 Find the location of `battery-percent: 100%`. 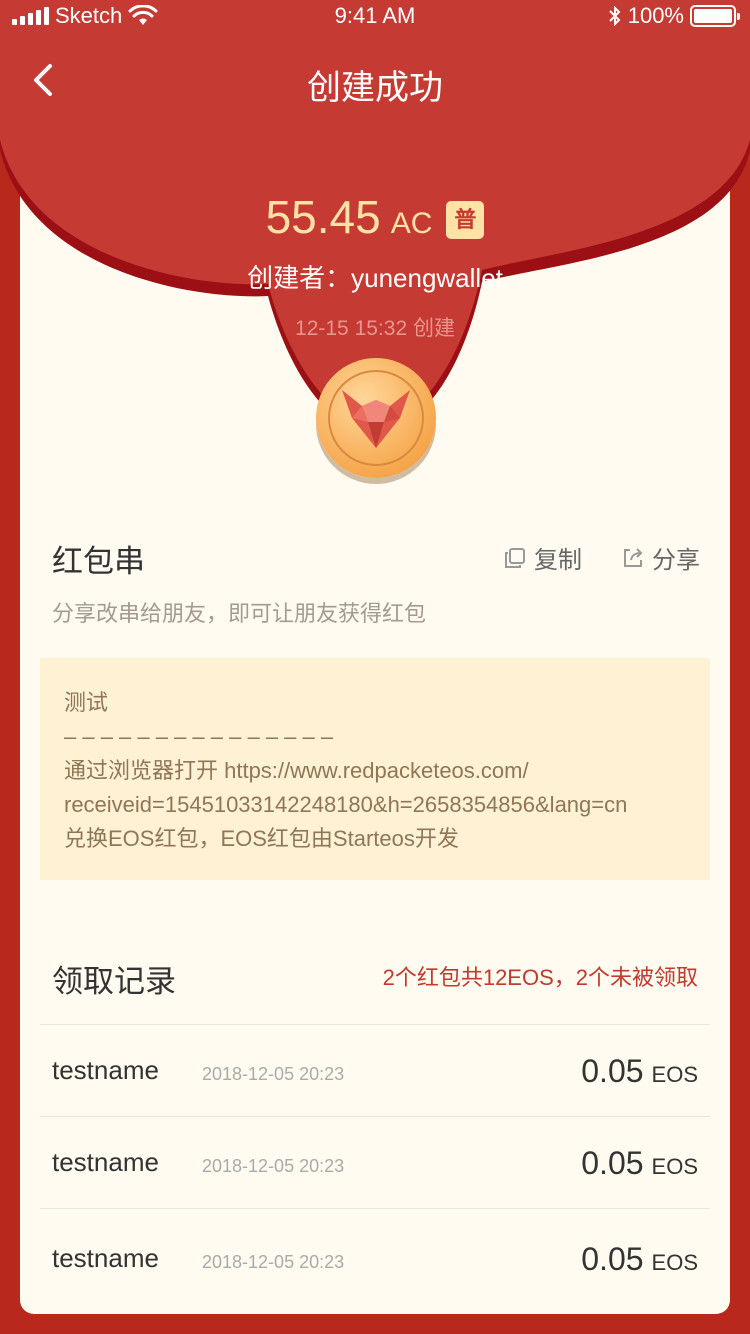

battery-percent: 100% is located at coordinates (655, 15).